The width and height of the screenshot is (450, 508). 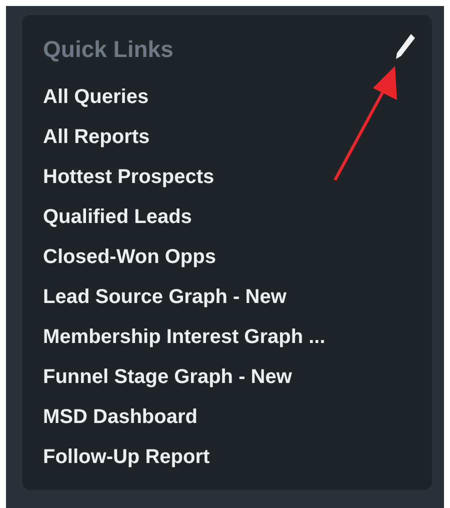 What do you see at coordinates (129, 257) in the screenshot?
I see `quick-link: Closed-Won Opps` at bounding box center [129, 257].